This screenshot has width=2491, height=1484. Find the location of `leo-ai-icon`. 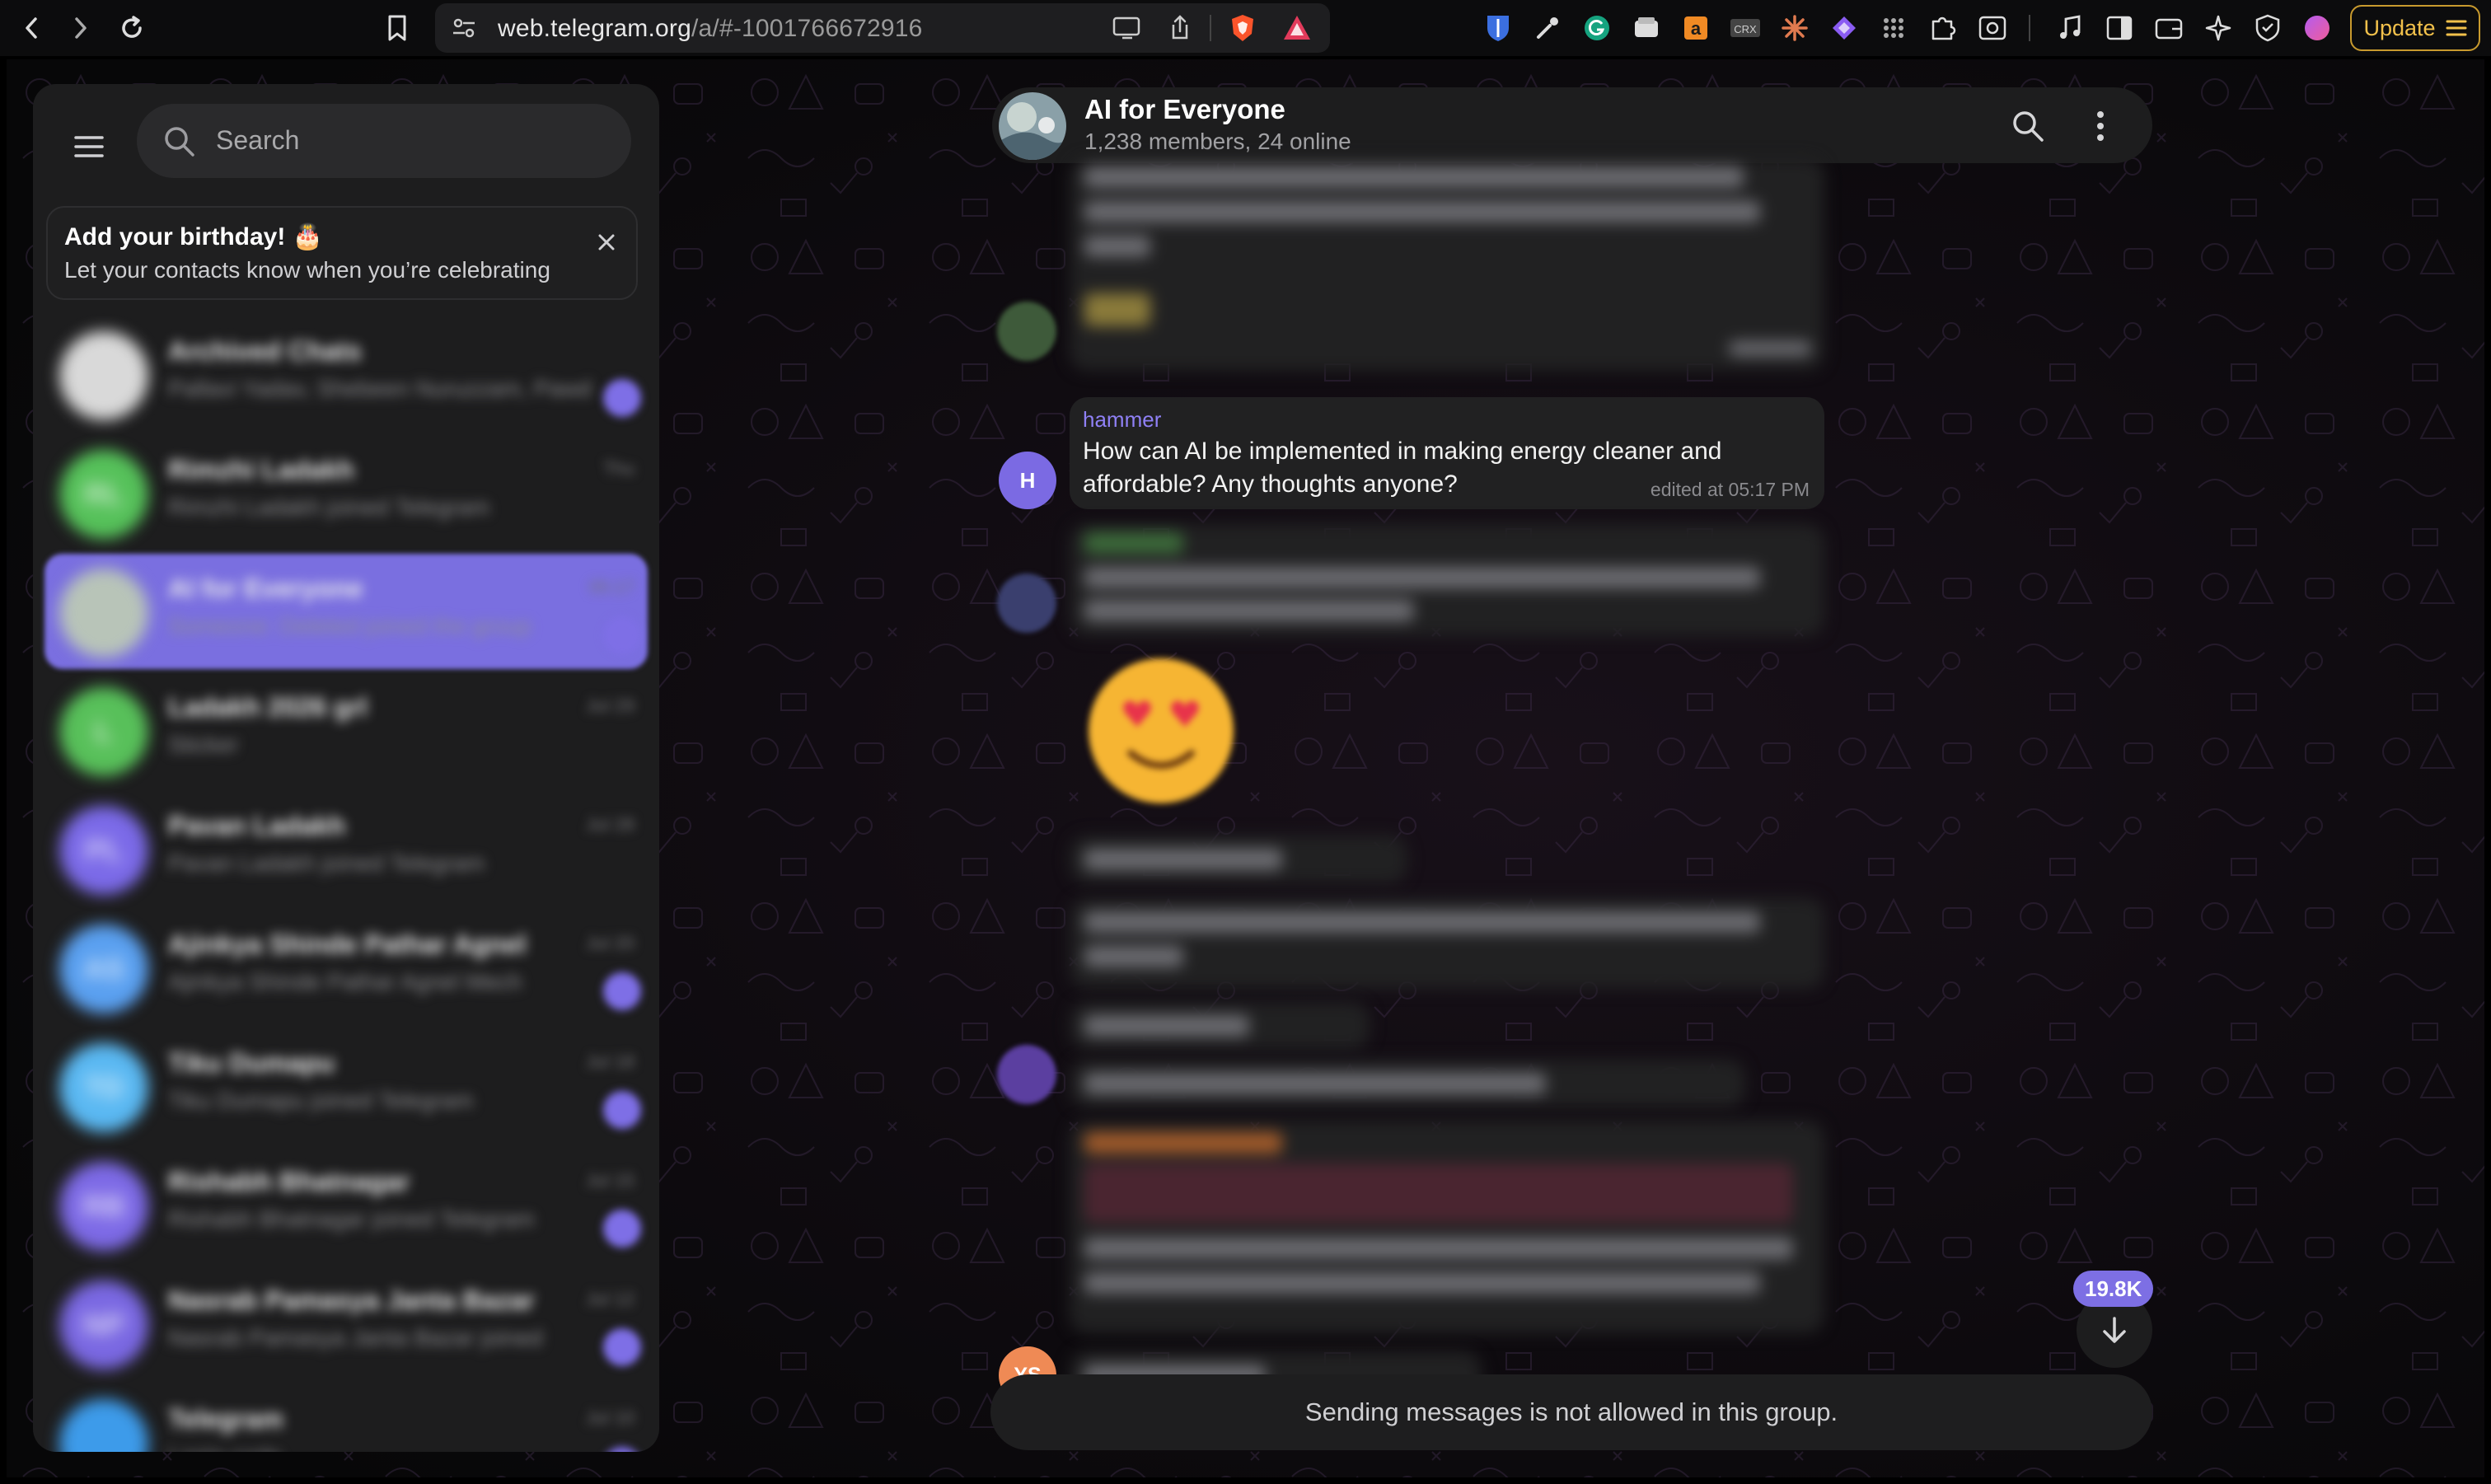

leo-ai-icon is located at coordinates (2218, 28).